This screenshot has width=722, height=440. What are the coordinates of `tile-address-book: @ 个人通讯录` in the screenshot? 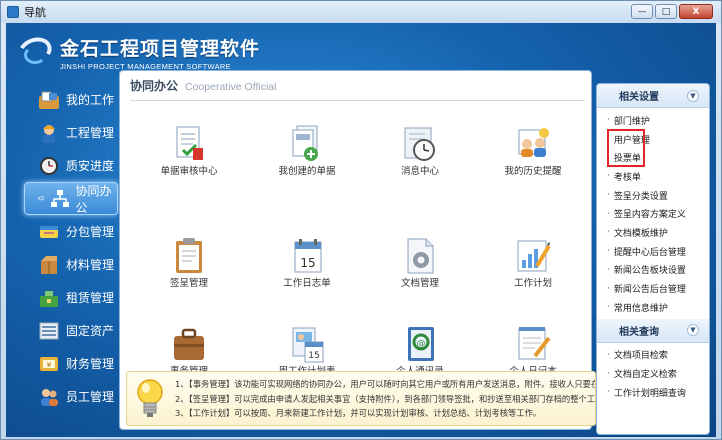 It's located at (420, 350).